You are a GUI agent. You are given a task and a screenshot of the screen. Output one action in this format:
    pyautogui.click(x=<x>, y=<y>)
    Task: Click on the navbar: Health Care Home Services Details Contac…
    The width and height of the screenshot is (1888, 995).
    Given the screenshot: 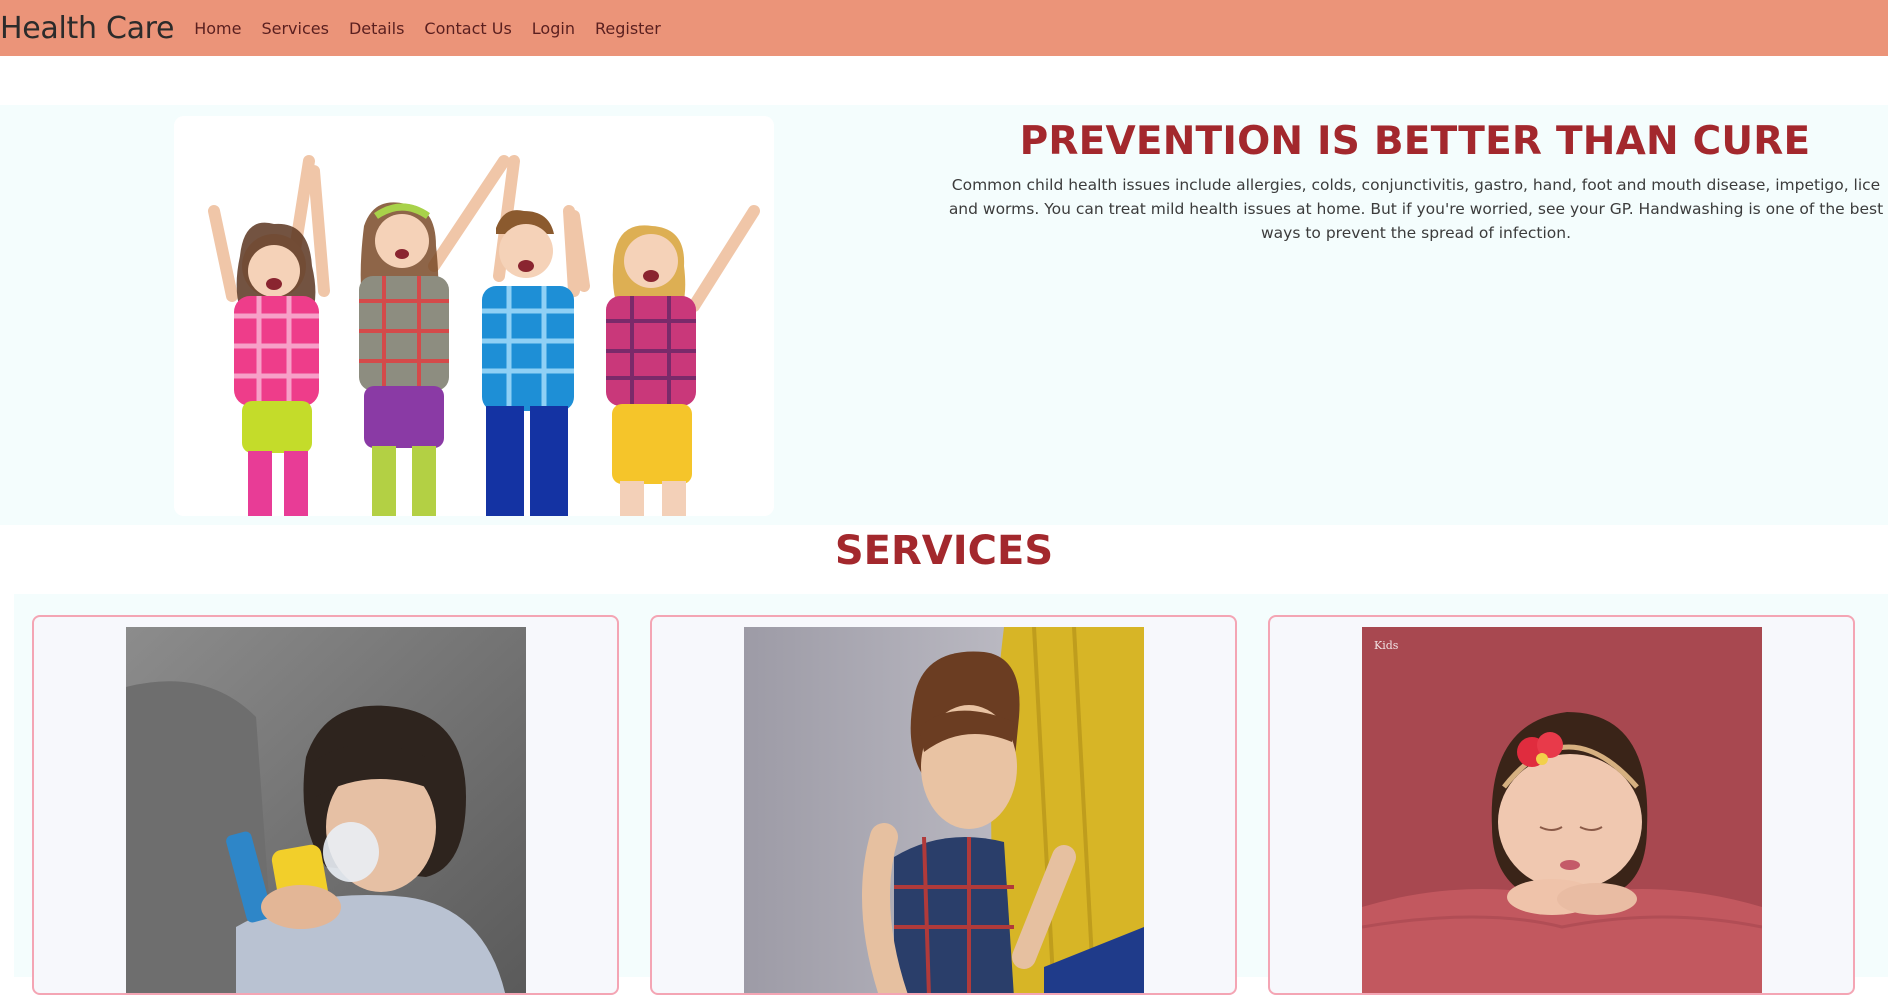 What is the action you would take?
    pyautogui.click(x=944, y=28)
    